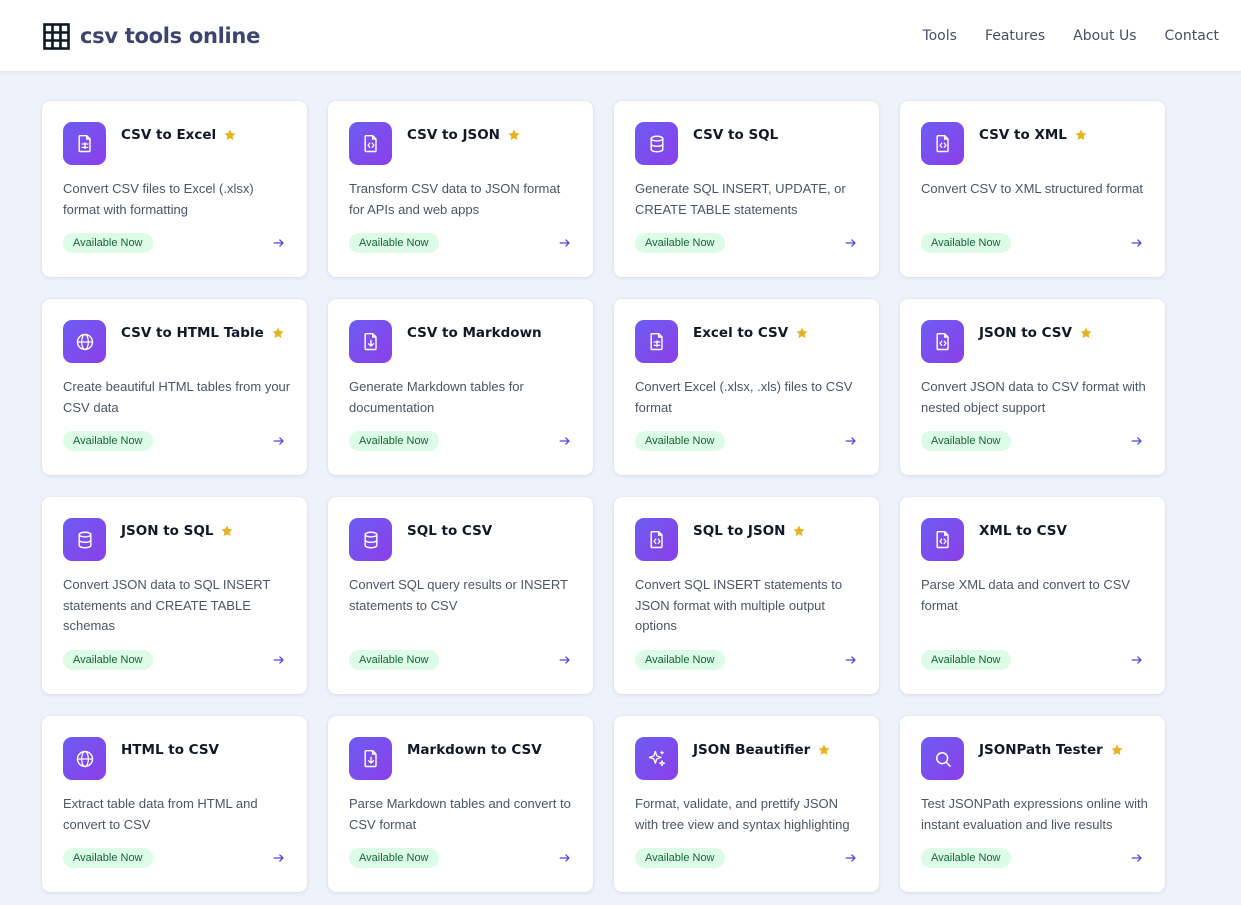  Describe the element at coordinates (1025, 333) in the screenshot. I see `card-title: JSON to CSV` at that location.